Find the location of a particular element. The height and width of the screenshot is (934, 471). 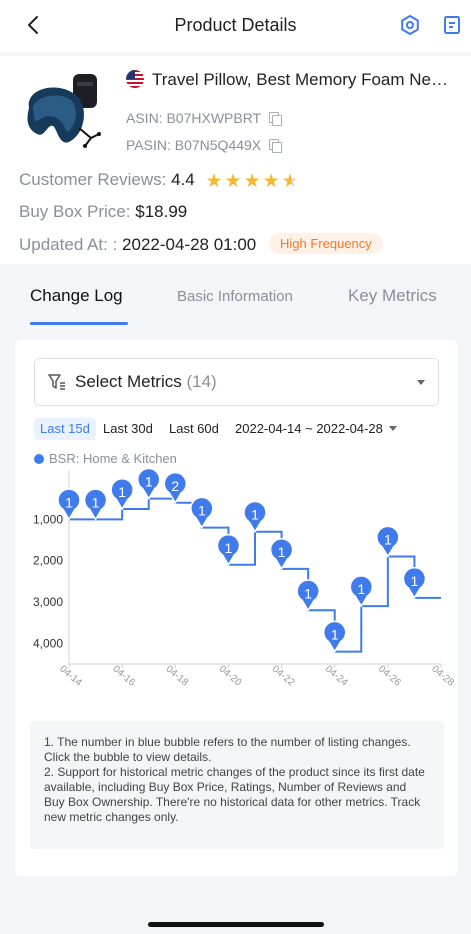

us-flag-icon is located at coordinates (135, 79).